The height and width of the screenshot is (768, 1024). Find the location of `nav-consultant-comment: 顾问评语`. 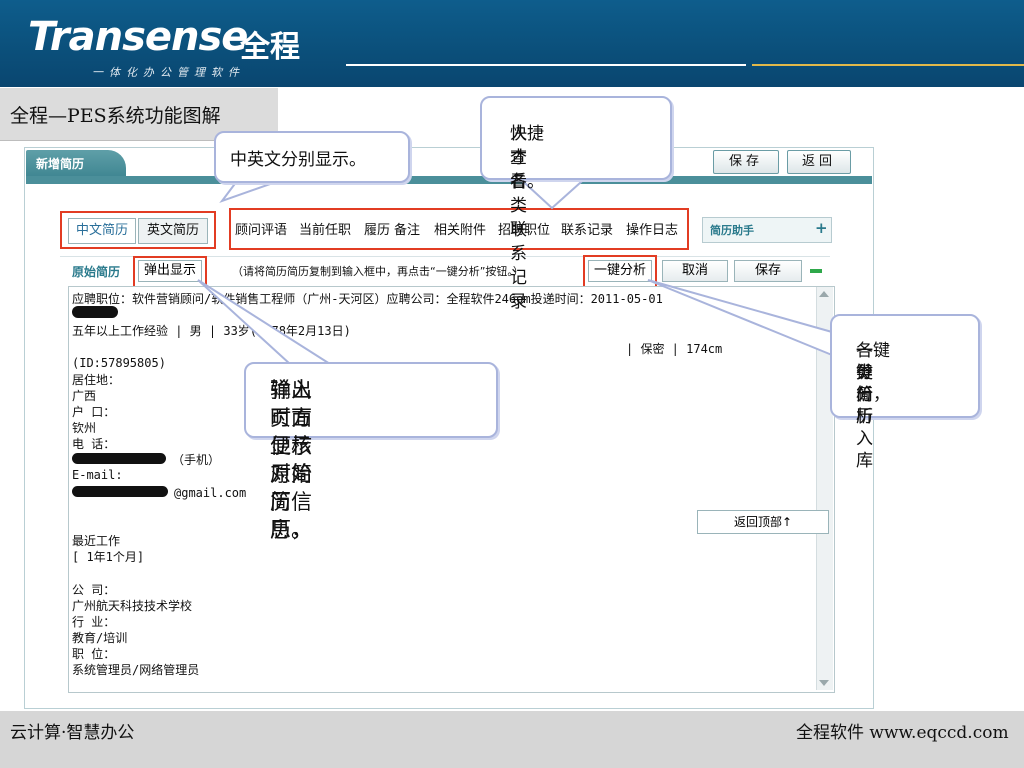

nav-consultant-comment: 顾问评语 is located at coordinates (261, 228).